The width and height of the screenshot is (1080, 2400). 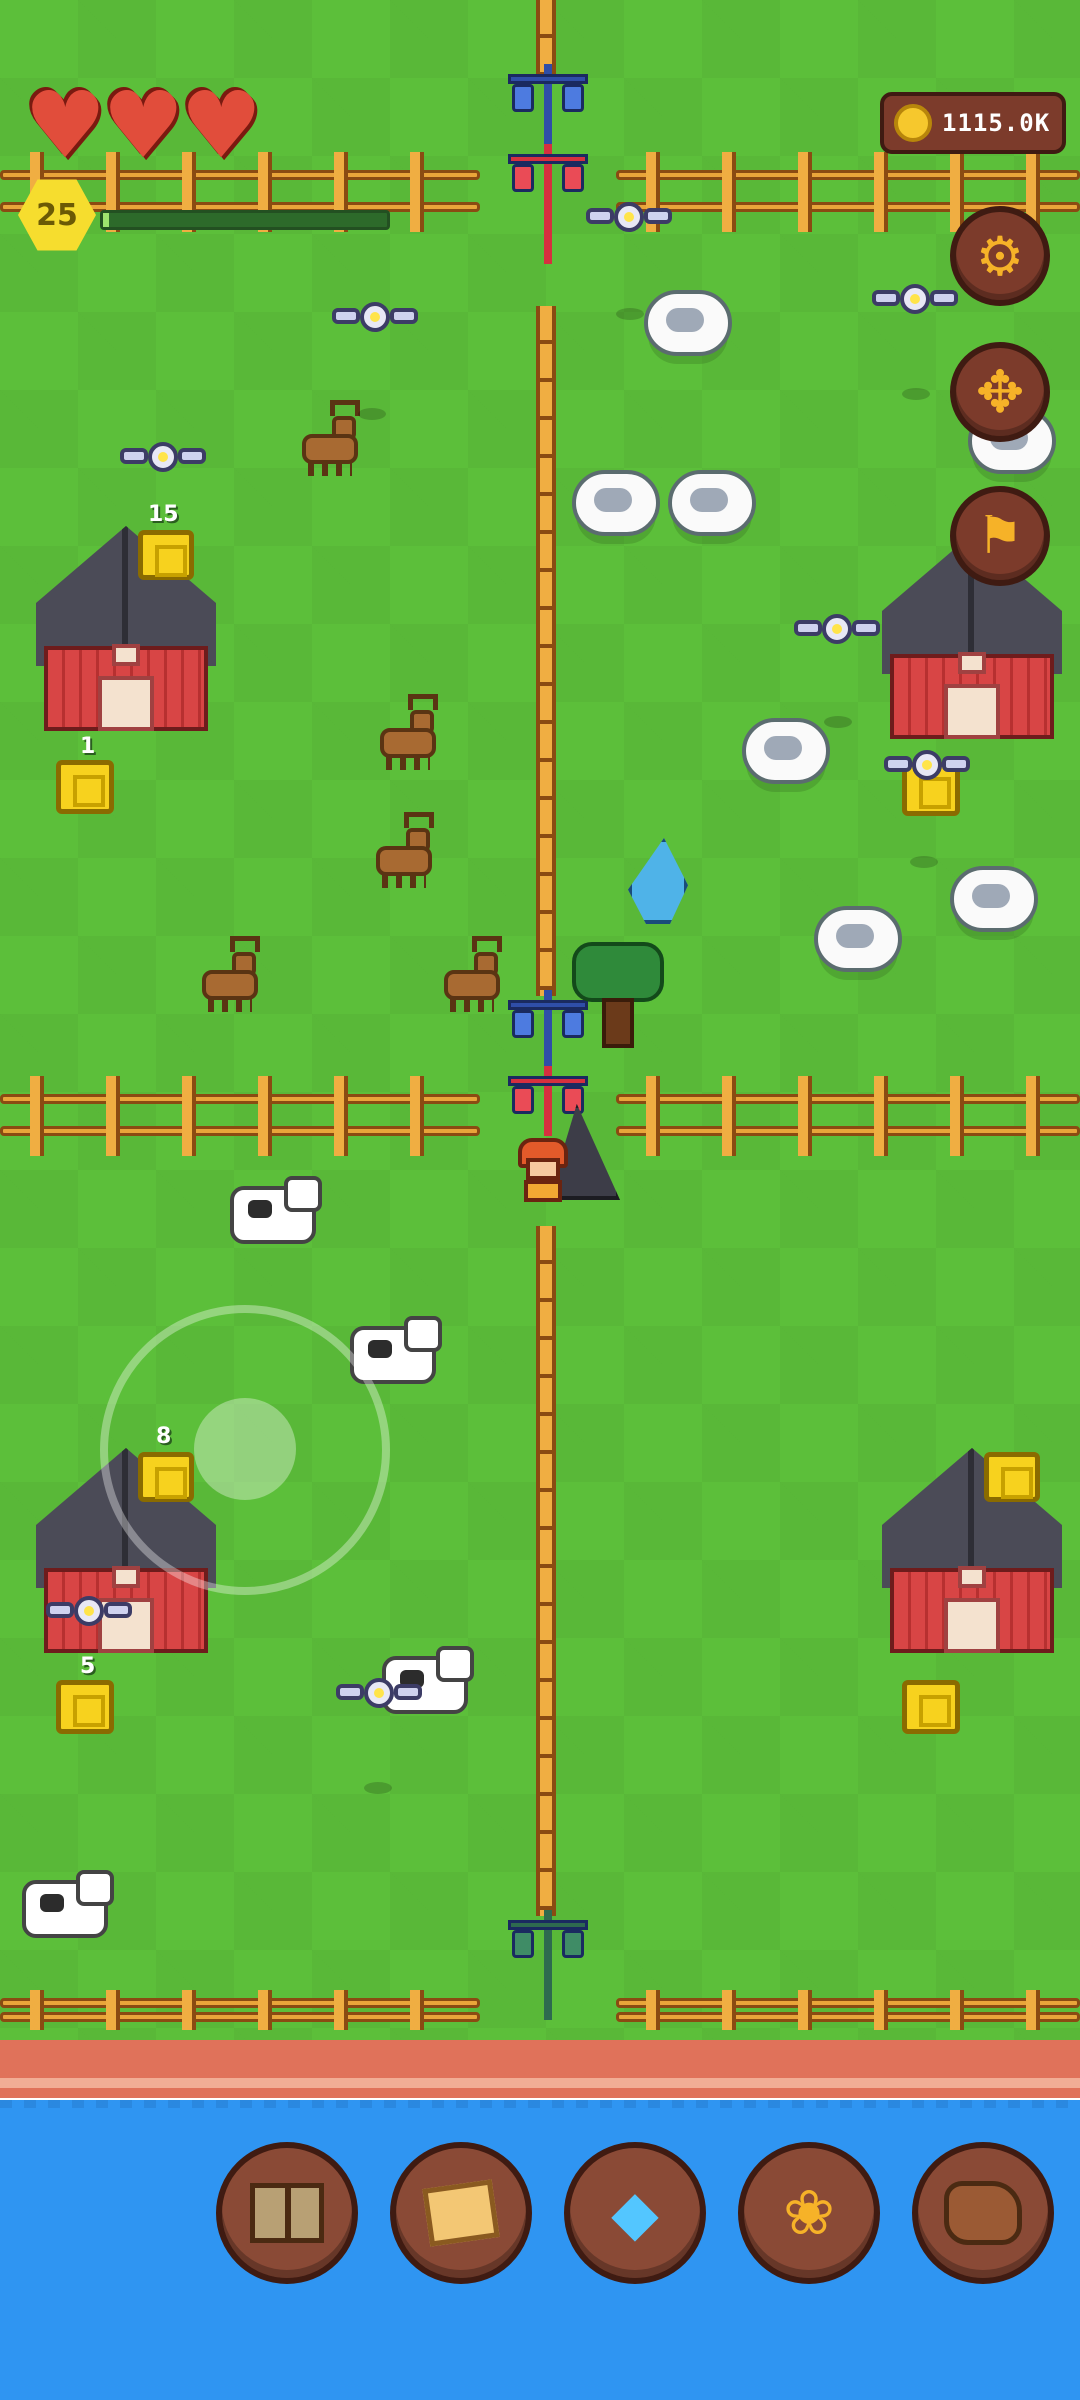 I want to click on gem-and-coin-icon: ◆, so click(x=635, y=2212).